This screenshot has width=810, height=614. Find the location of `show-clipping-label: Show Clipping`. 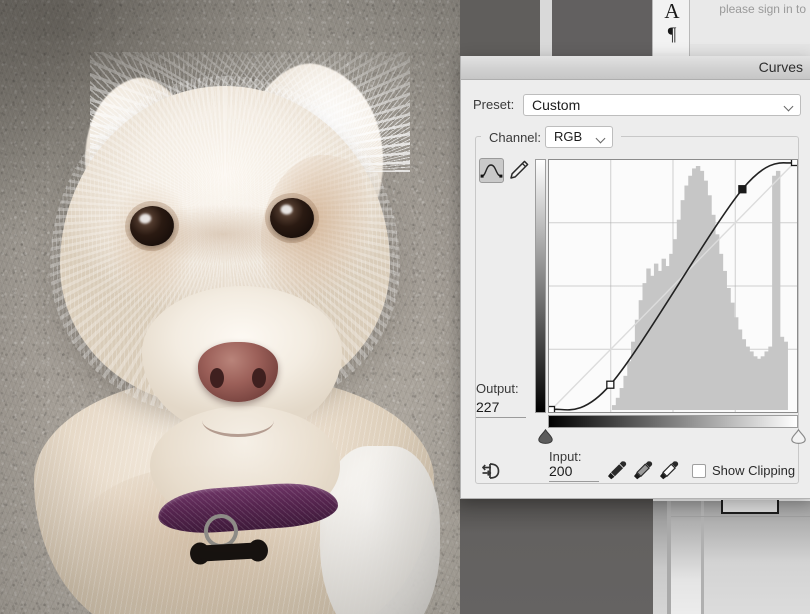

show-clipping-label: Show Clipping is located at coordinates (754, 470).